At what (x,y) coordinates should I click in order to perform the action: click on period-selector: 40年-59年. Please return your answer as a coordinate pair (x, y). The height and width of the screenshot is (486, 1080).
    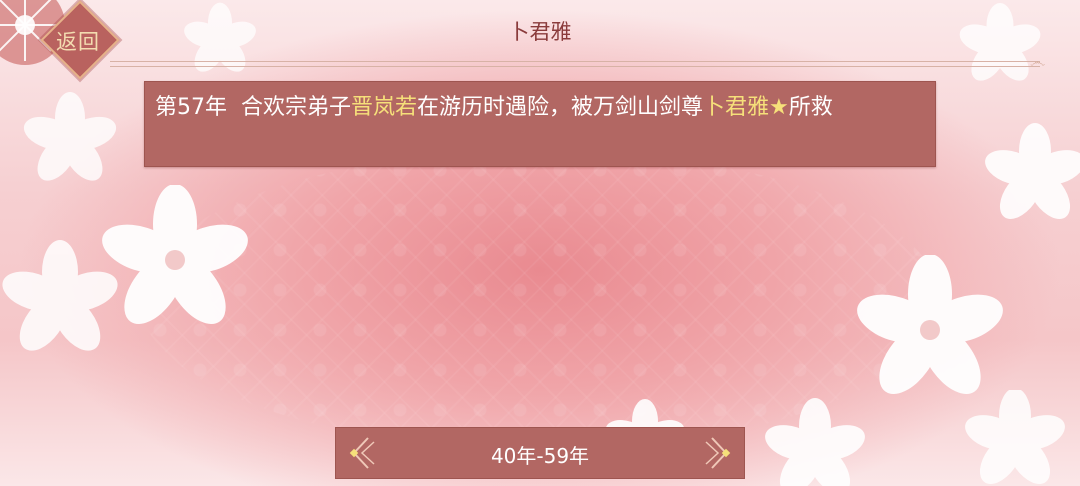
    Looking at the image, I should click on (540, 453).